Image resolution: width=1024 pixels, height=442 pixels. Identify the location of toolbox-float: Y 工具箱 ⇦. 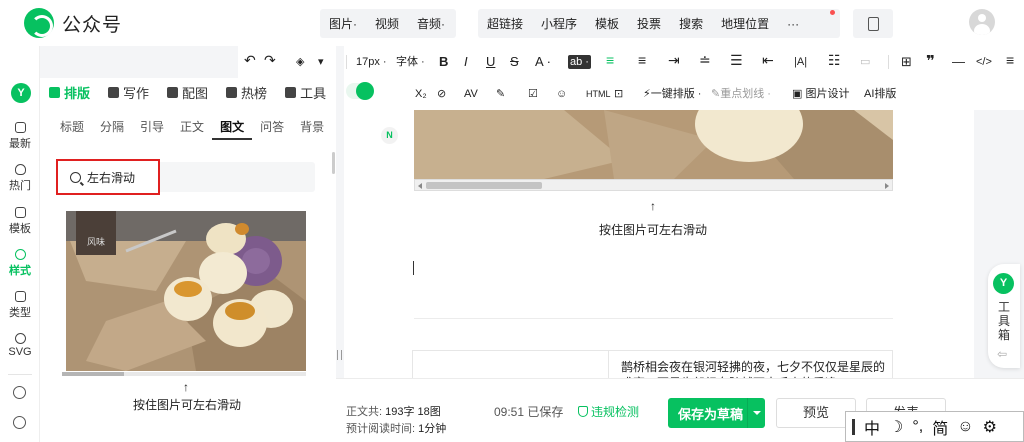
(1004, 316).